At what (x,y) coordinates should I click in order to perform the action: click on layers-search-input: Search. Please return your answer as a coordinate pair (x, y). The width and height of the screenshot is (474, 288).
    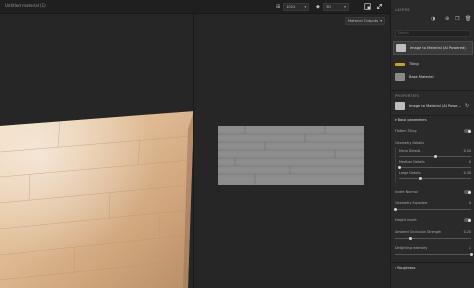
    Looking at the image, I should click on (433, 33).